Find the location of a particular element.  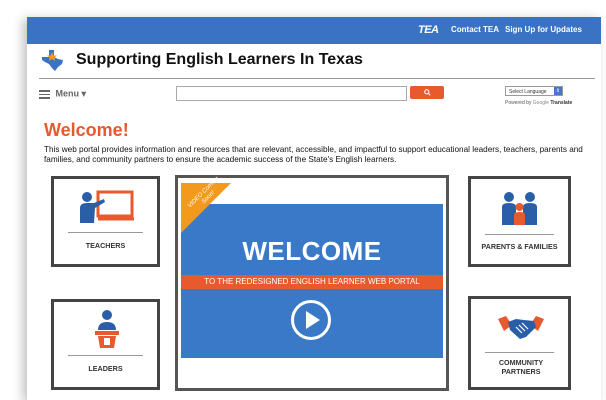

menu-button: Menu ▾ is located at coordinates (62, 94).